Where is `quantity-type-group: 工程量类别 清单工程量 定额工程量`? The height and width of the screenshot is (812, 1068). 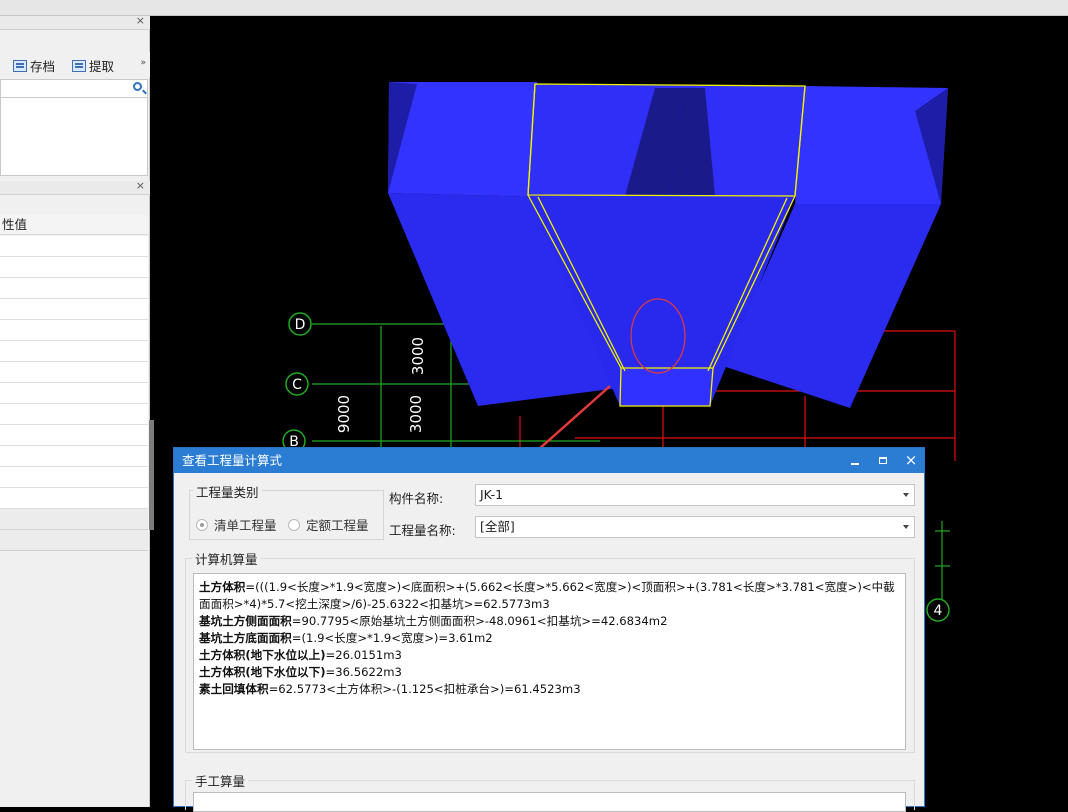 quantity-type-group: 工程量类别 清单工程量 定额工程量 is located at coordinates (286, 511).